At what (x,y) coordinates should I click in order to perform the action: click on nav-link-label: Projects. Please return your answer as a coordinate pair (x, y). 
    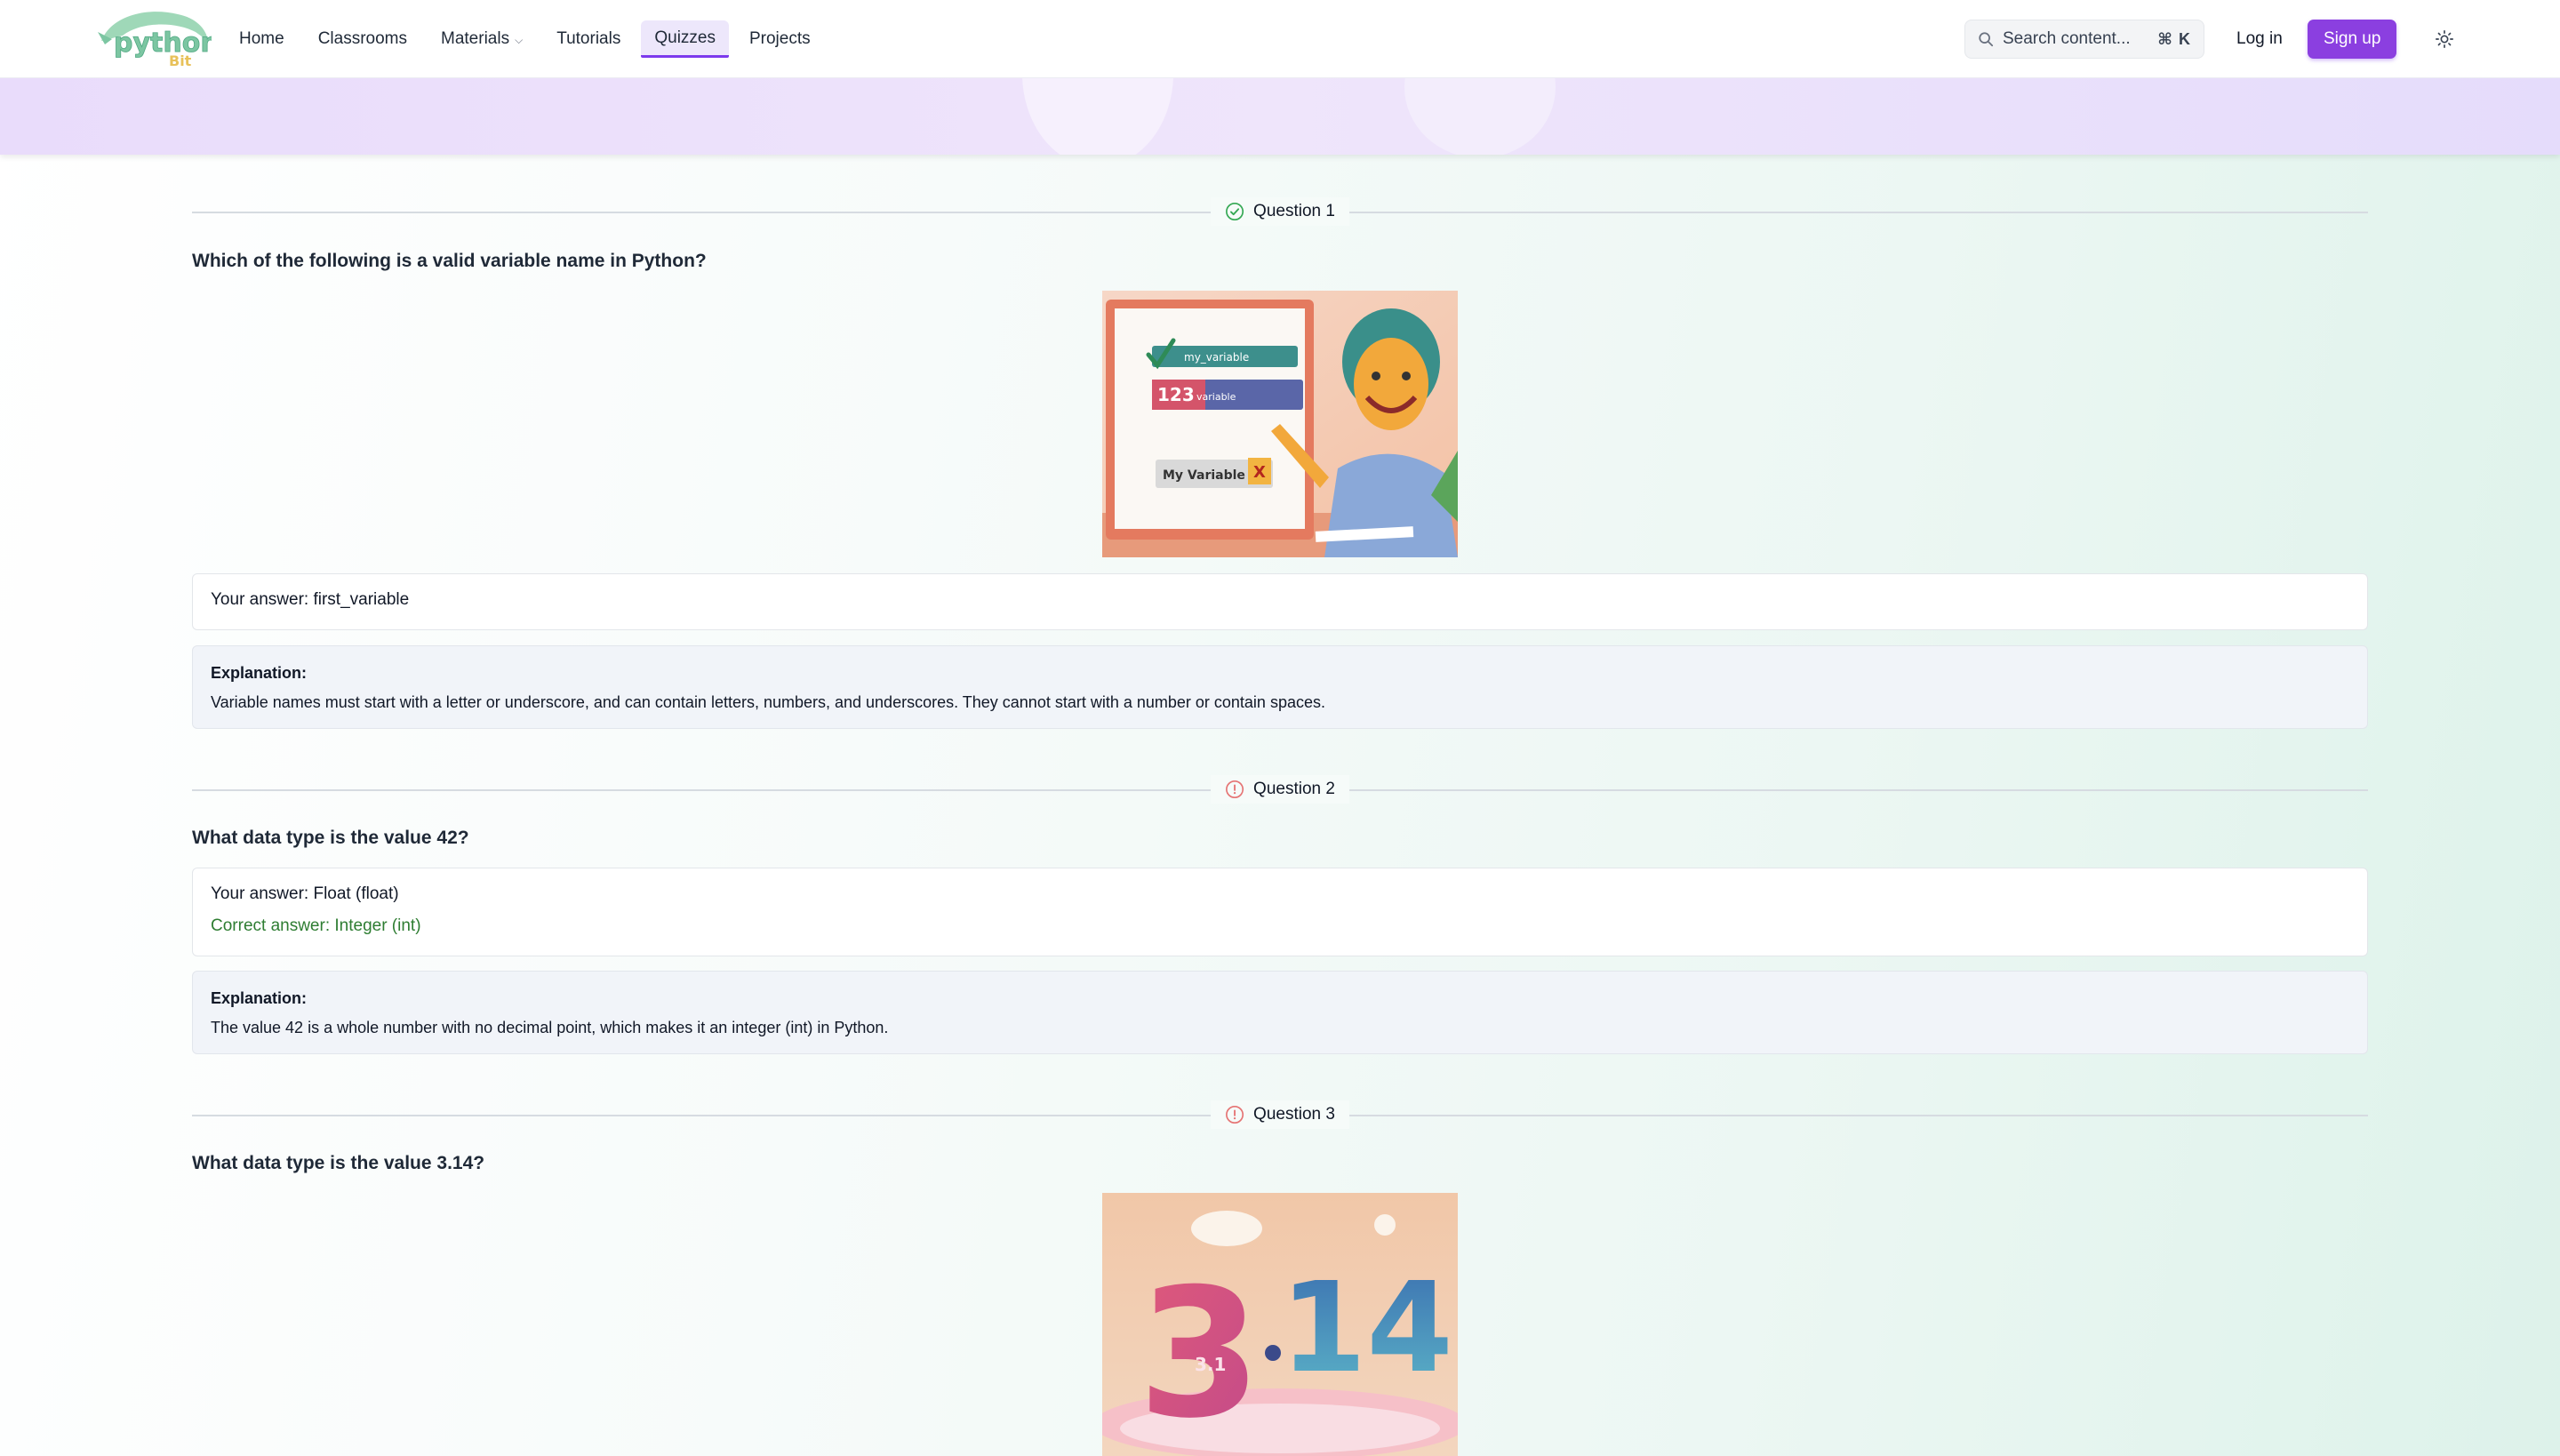
    Looking at the image, I should click on (779, 38).